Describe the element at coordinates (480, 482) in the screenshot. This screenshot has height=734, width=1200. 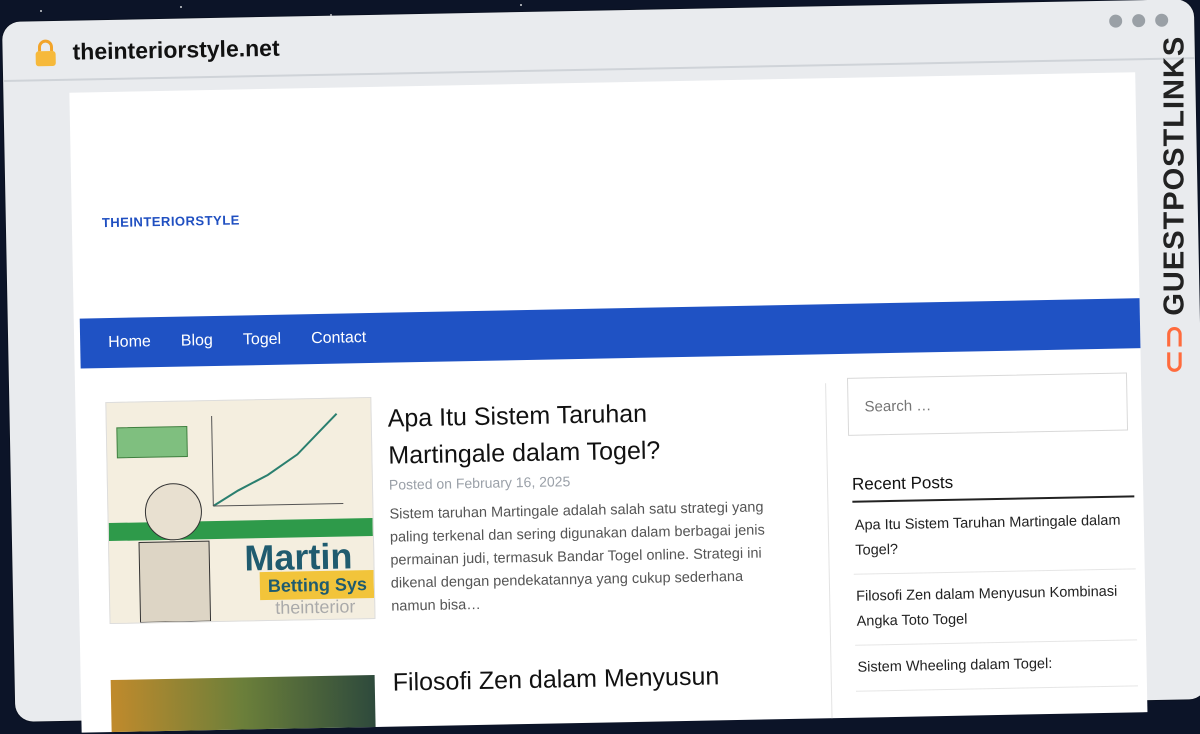
I see `post-date: Posted on February 16, 2025` at that location.